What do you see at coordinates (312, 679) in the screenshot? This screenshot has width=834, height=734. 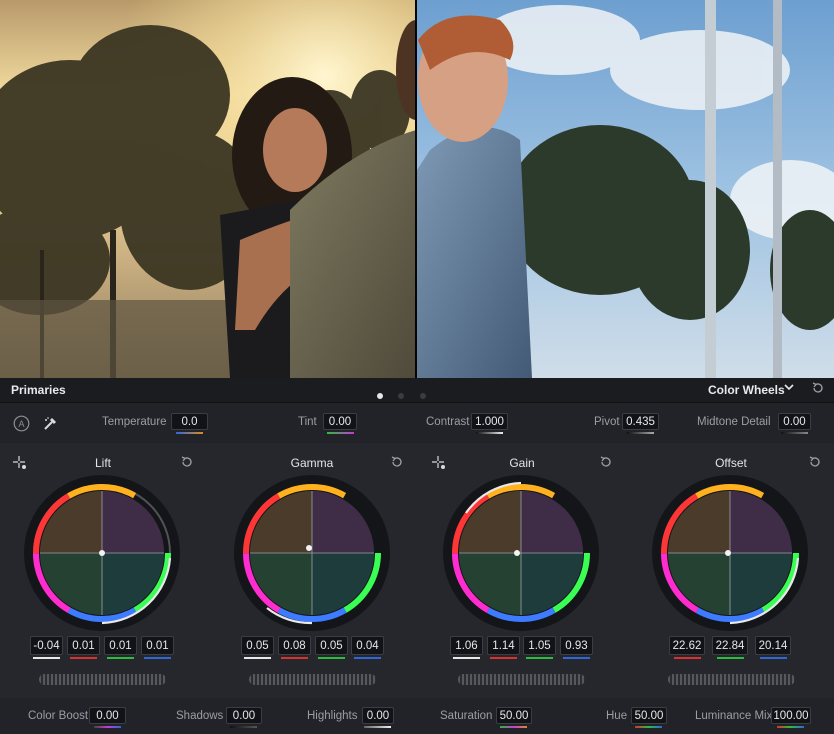 I see `gamma-master-wheel` at bounding box center [312, 679].